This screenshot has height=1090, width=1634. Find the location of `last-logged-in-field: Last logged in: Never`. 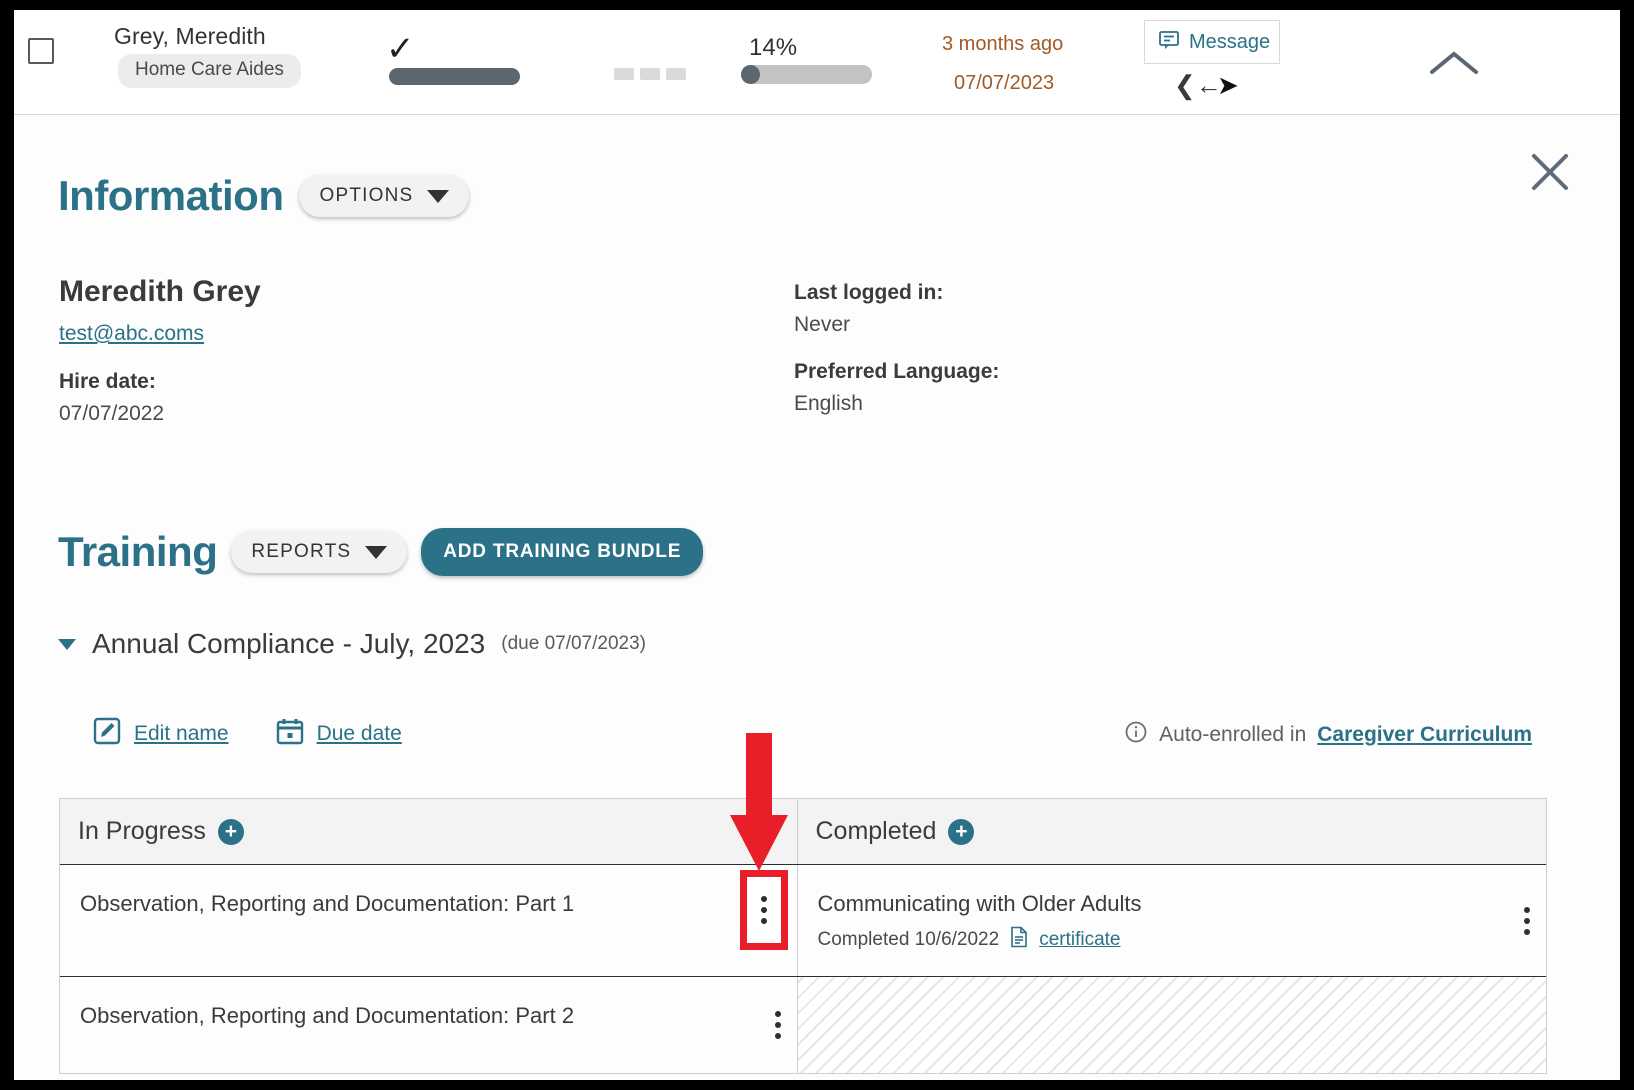

last-logged-in-field: Last logged in: Never is located at coordinates (868, 309).